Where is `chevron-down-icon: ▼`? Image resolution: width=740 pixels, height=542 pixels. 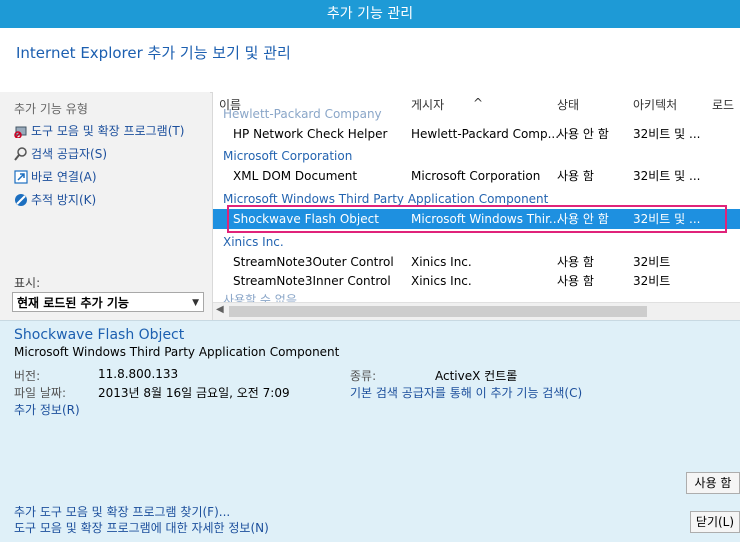
chevron-down-icon: ▼ is located at coordinates (195, 303).